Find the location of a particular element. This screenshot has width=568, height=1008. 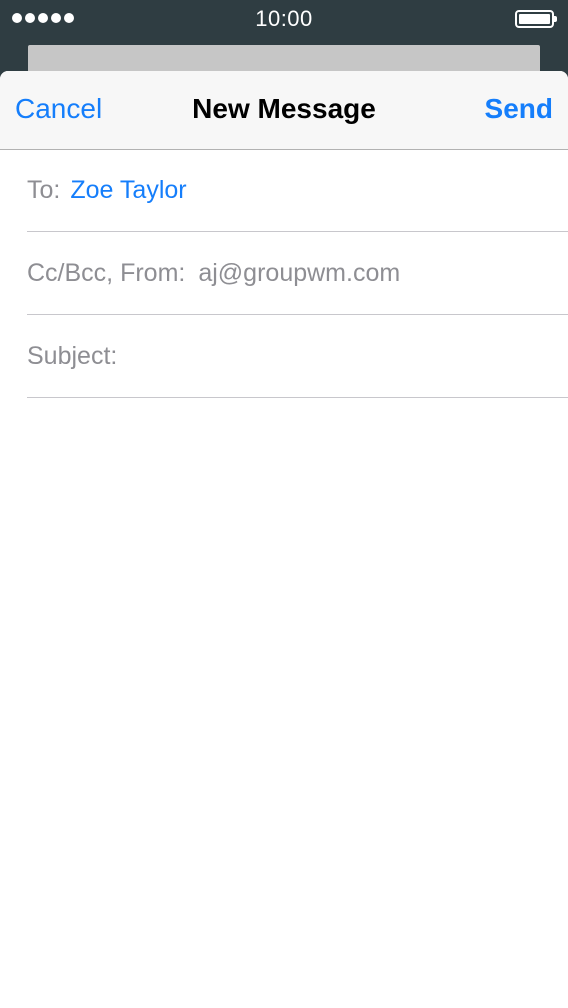

subject-field: Subject: is located at coordinates (297, 356).